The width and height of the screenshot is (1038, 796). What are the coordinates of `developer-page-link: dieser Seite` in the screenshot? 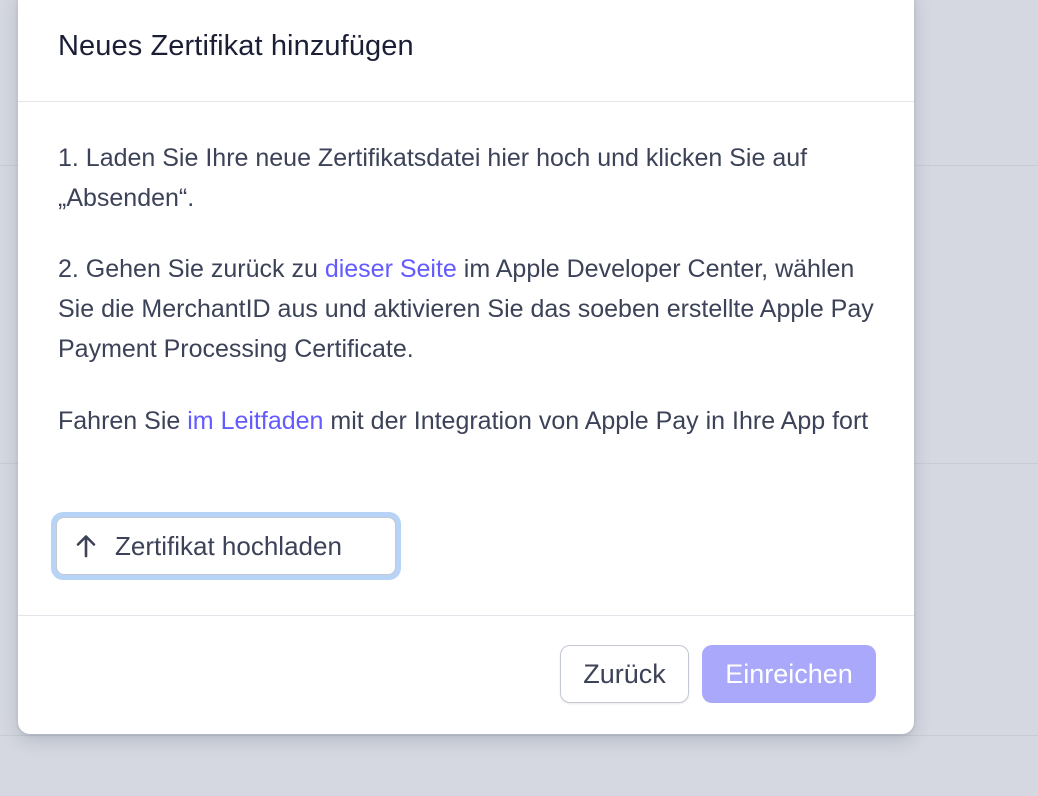 It's located at (391, 269).